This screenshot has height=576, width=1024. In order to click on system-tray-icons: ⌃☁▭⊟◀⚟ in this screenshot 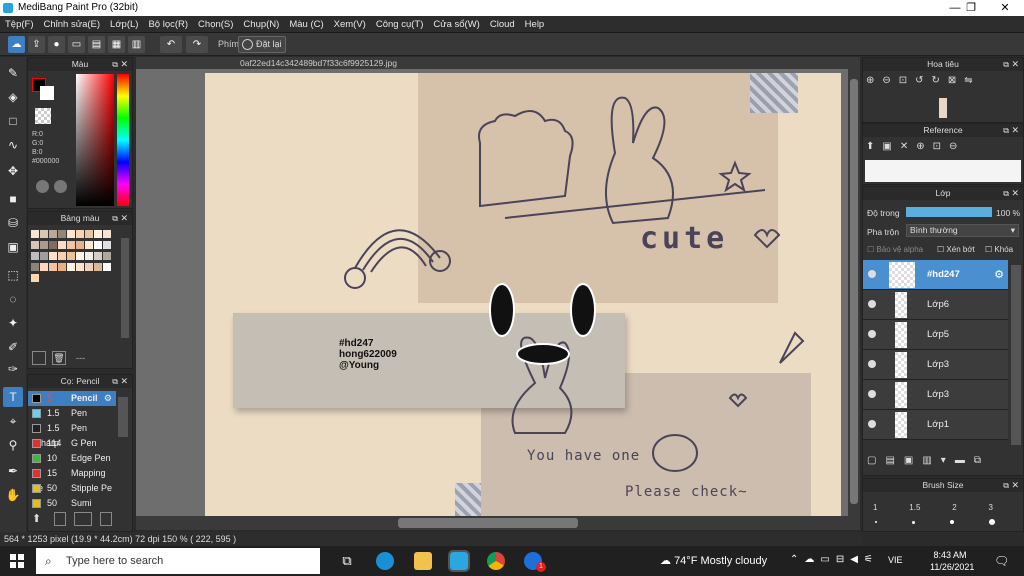, I will do `click(834, 559)`.